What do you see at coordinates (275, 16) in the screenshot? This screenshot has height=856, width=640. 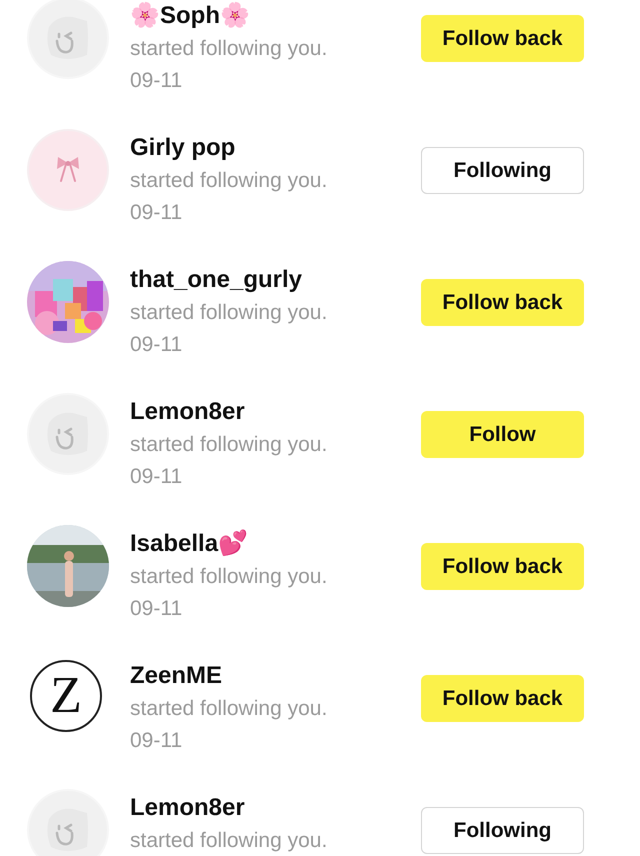 I see `username: 🌸Soph🌸` at bounding box center [275, 16].